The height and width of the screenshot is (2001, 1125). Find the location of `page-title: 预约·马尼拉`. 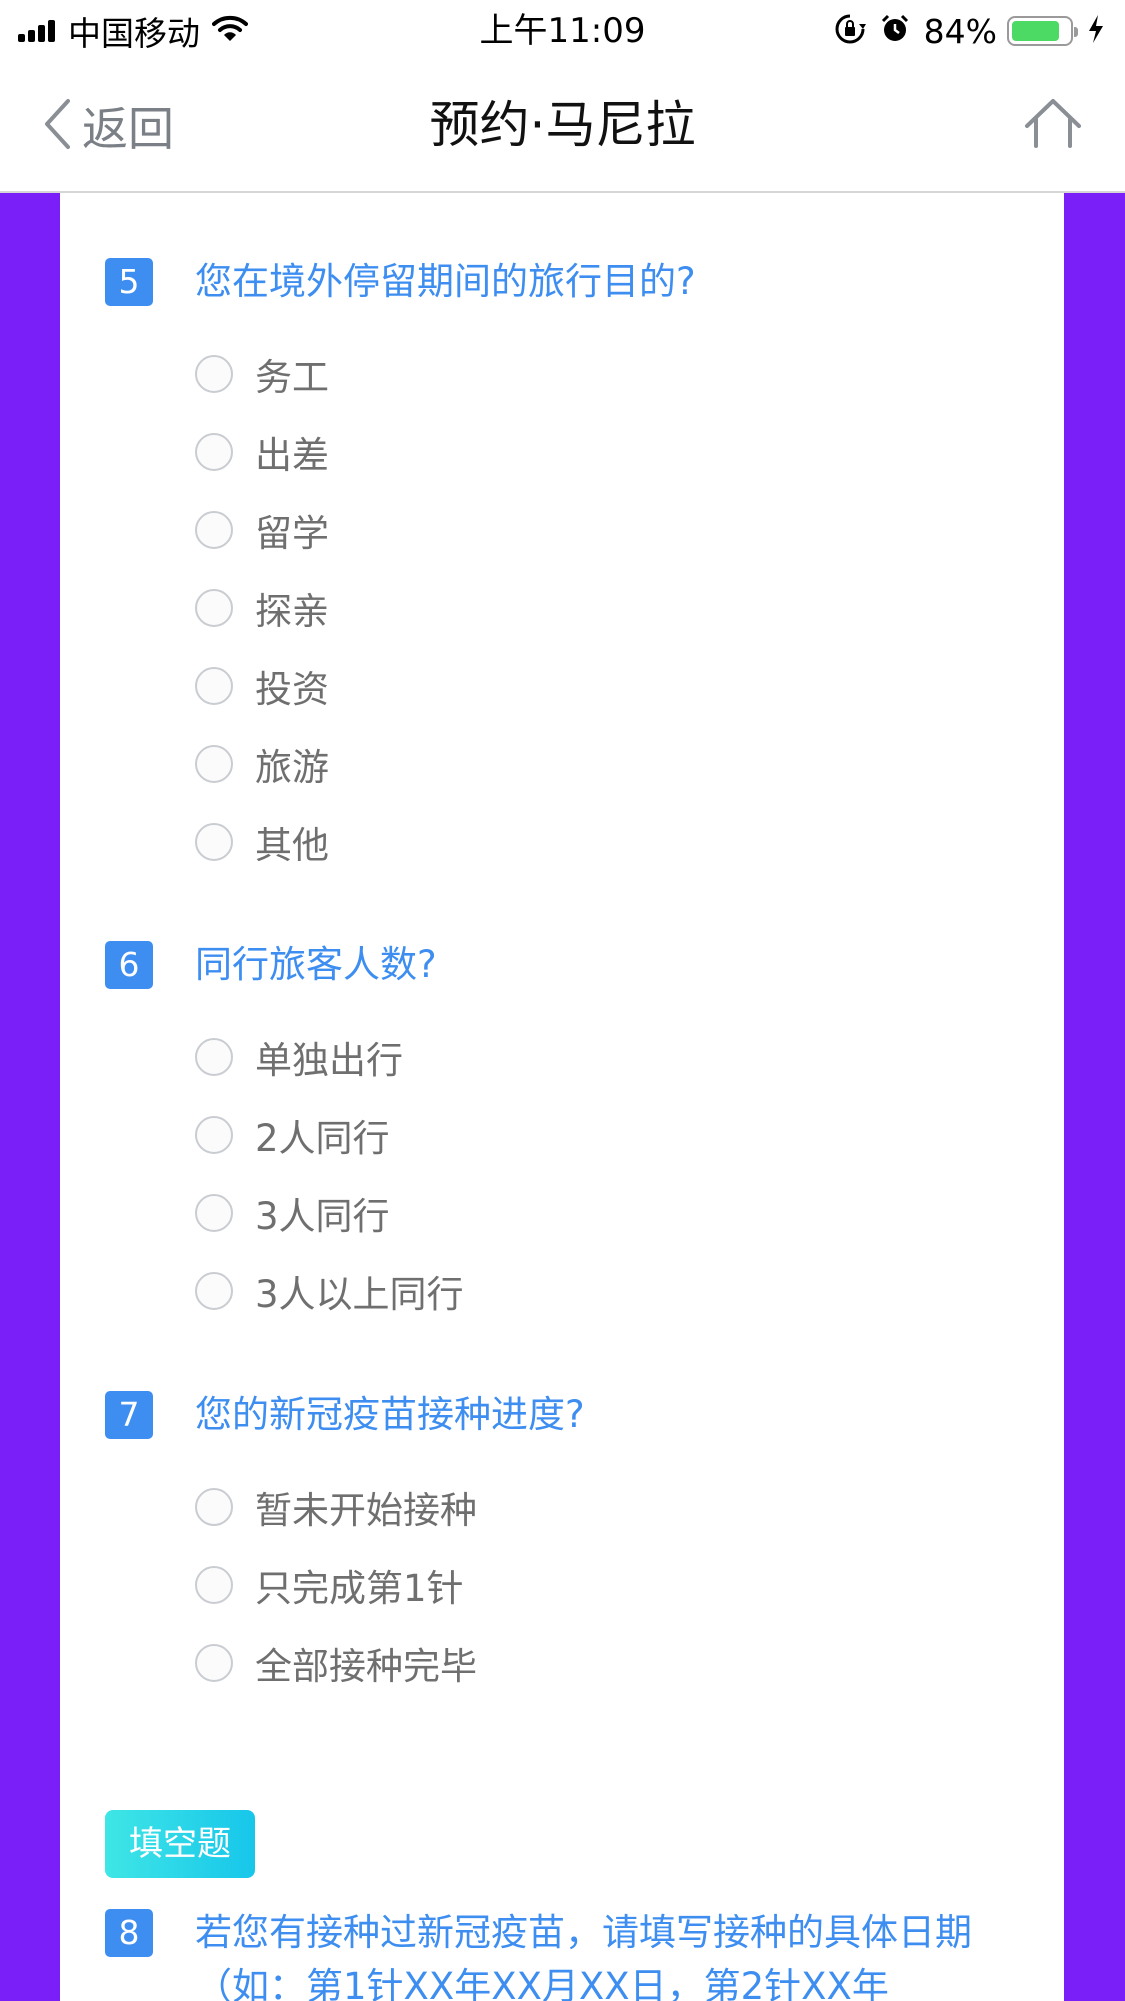

page-title: 预约·马尼拉 is located at coordinates (562, 125).